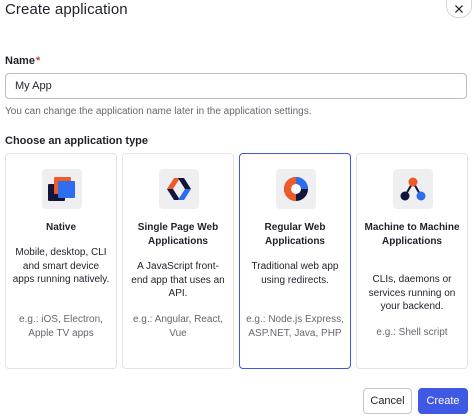  What do you see at coordinates (23, 61) in the screenshot?
I see `name-field-label: Name*` at bounding box center [23, 61].